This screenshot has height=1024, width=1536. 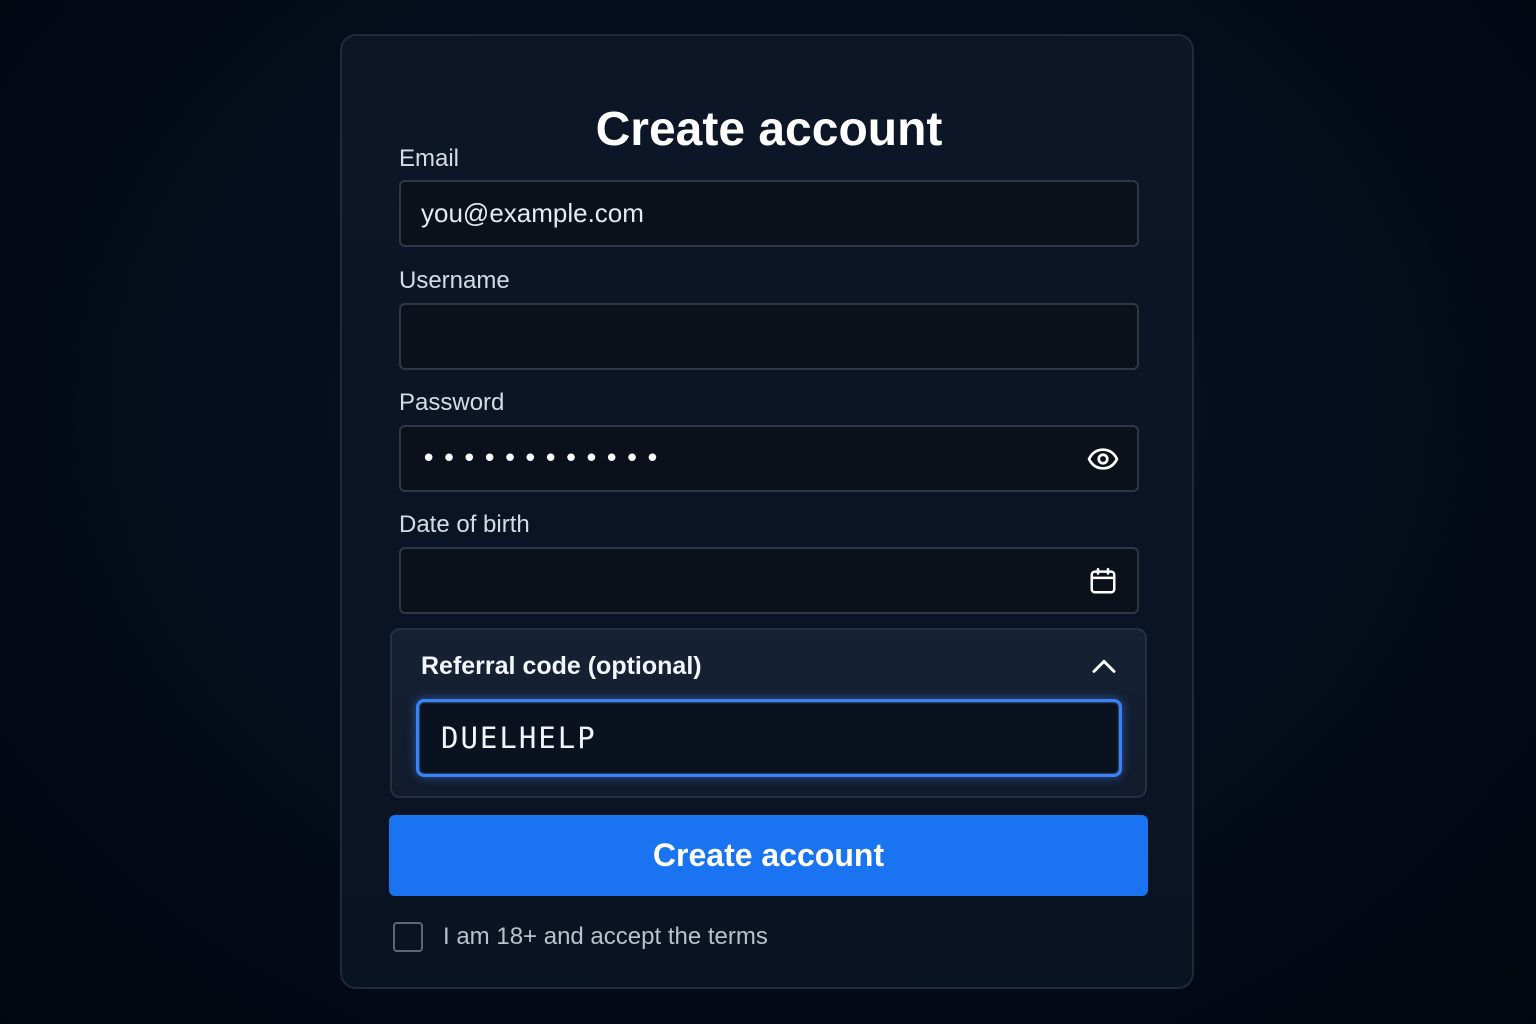 What do you see at coordinates (454, 280) in the screenshot?
I see `username-label: Username` at bounding box center [454, 280].